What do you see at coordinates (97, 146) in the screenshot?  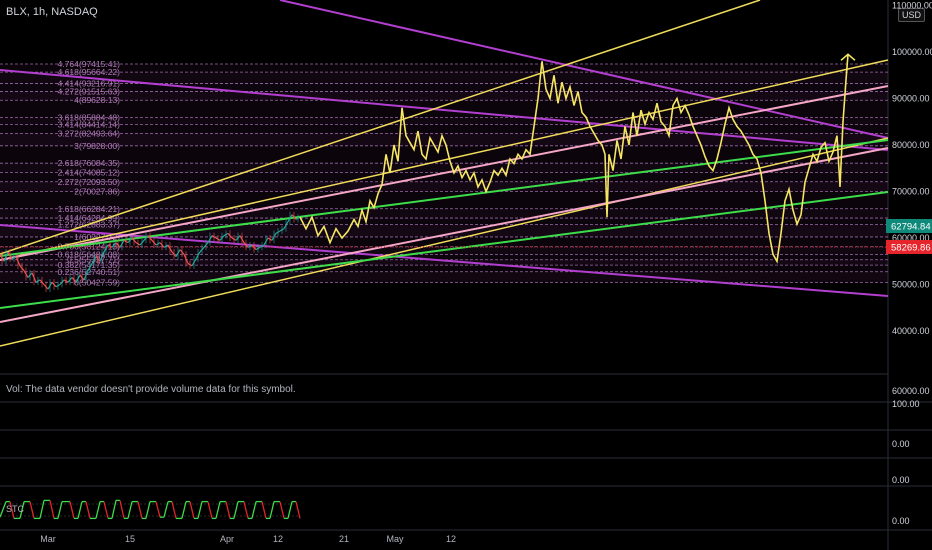 I see `fib-level-label: 3(79828.00)` at bounding box center [97, 146].